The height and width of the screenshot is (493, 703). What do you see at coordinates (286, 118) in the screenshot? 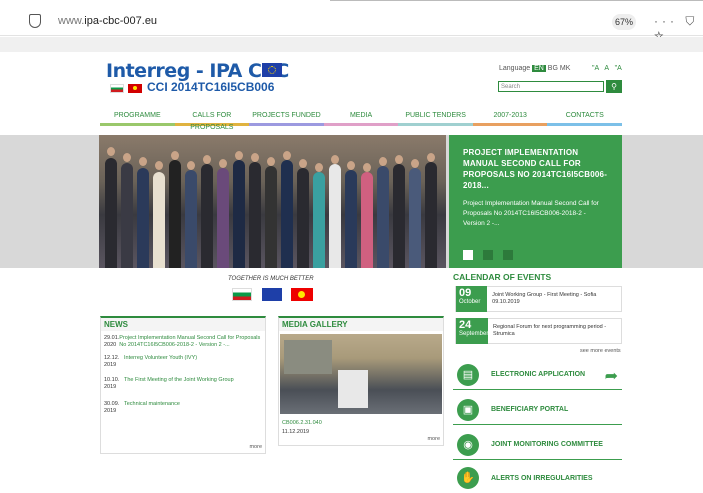
I see `nav-projects-funded: PROJECTS FUNDED` at bounding box center [286, 118].